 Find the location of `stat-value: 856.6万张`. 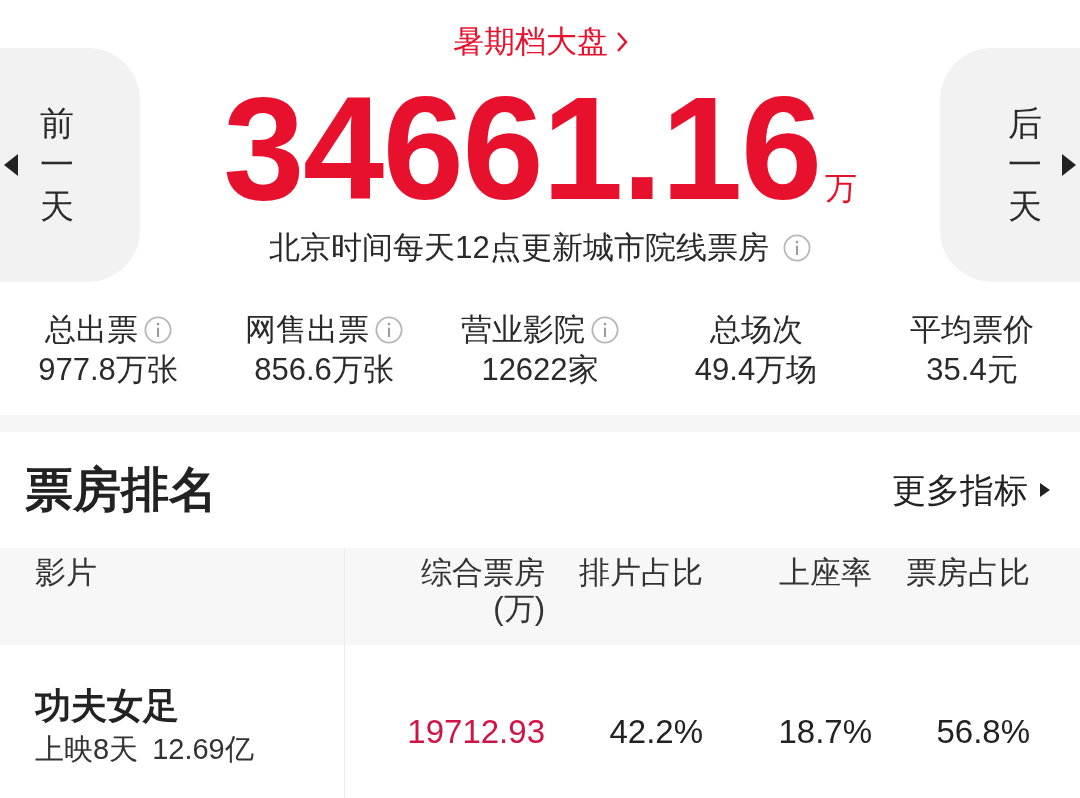

stat-value: 856.6万张 is located at coordinates (324, 370).